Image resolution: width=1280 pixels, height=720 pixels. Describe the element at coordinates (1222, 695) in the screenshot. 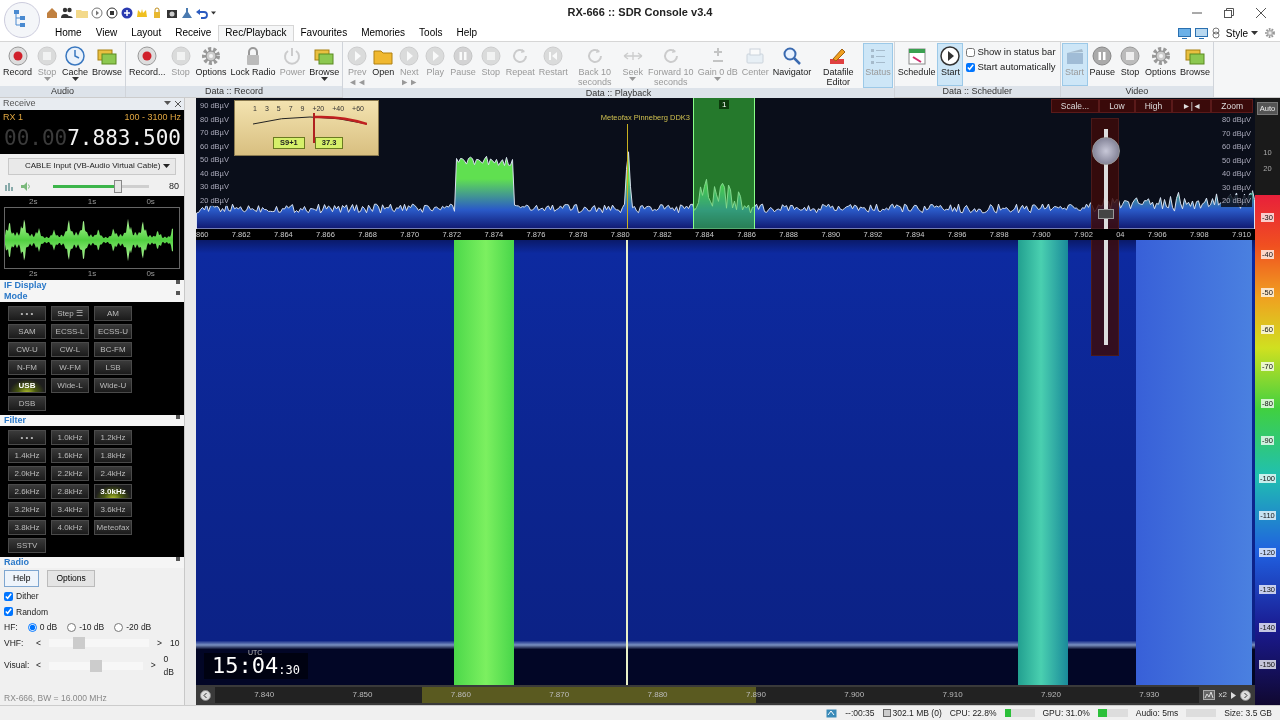

I see `zoom-label: x2` at that location.